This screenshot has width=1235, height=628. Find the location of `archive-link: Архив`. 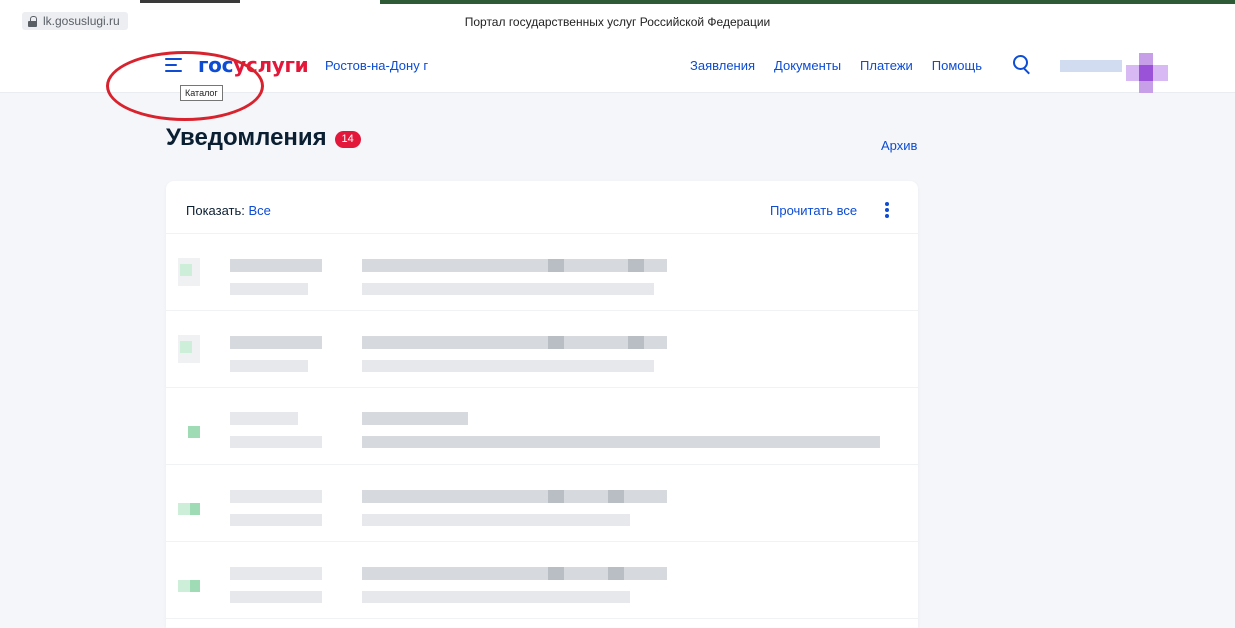

archive-link: Архив is located at coordinates (899, 145).